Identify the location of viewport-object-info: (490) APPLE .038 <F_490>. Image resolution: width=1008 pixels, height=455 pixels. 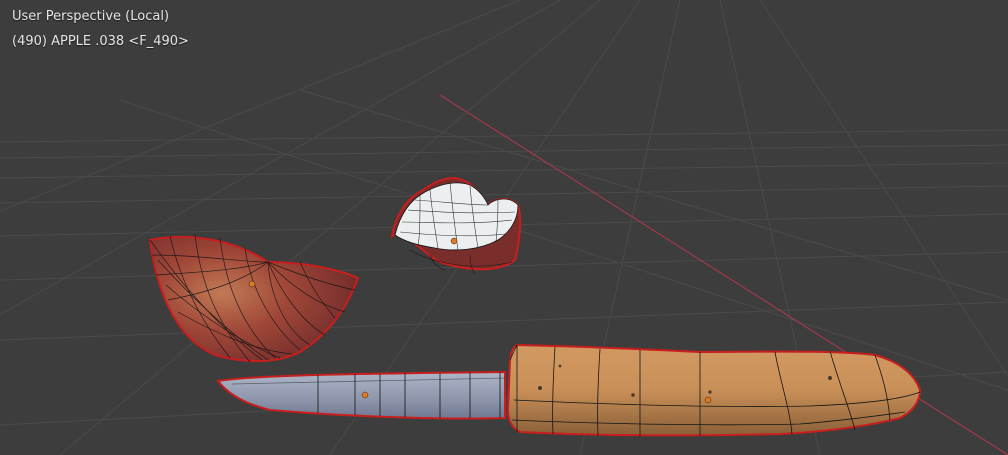
(100, 41).